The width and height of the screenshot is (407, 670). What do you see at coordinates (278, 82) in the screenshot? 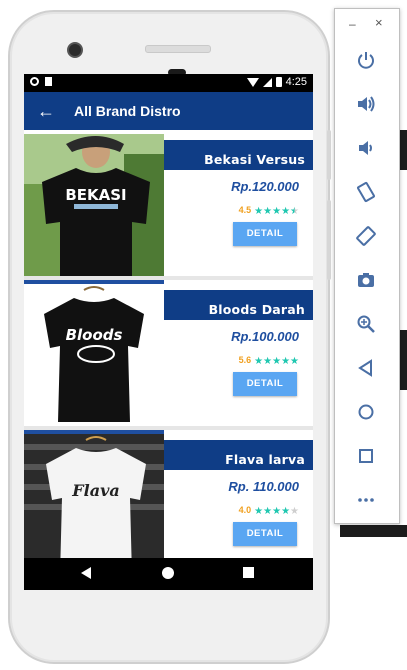
I see `battery-icon` at bounding box center [278, 82].